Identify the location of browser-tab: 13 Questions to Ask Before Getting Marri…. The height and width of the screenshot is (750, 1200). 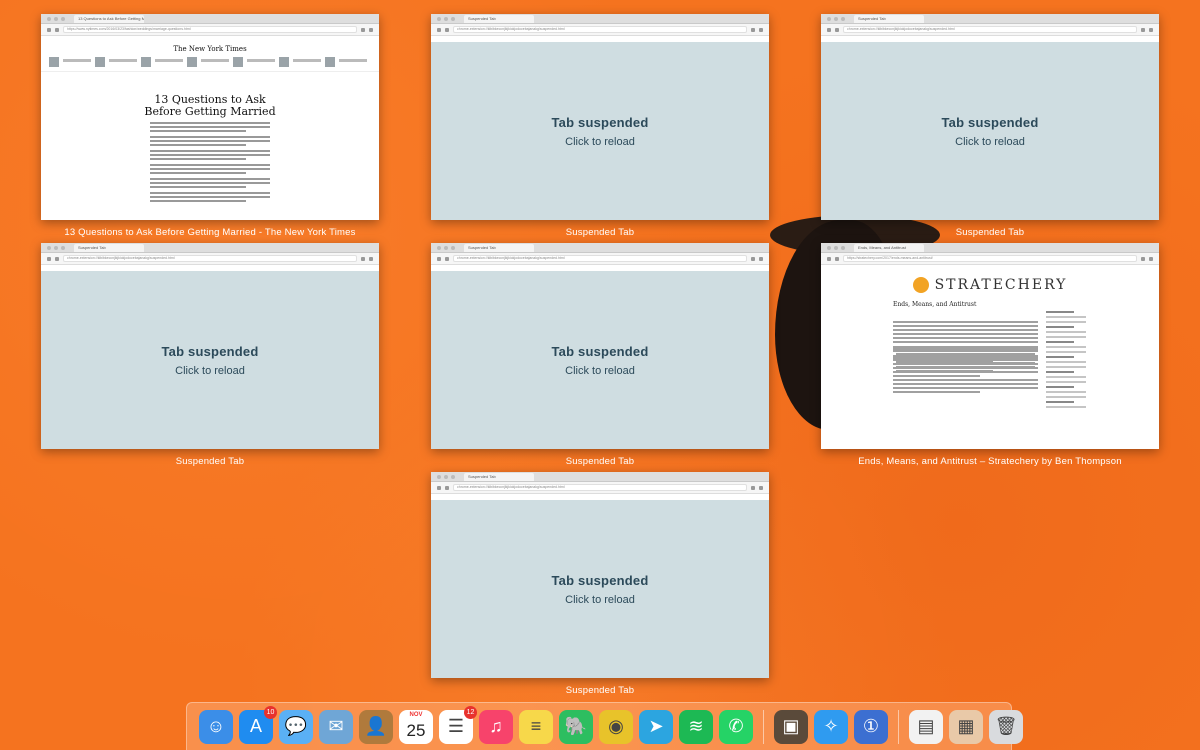
(109, 18).